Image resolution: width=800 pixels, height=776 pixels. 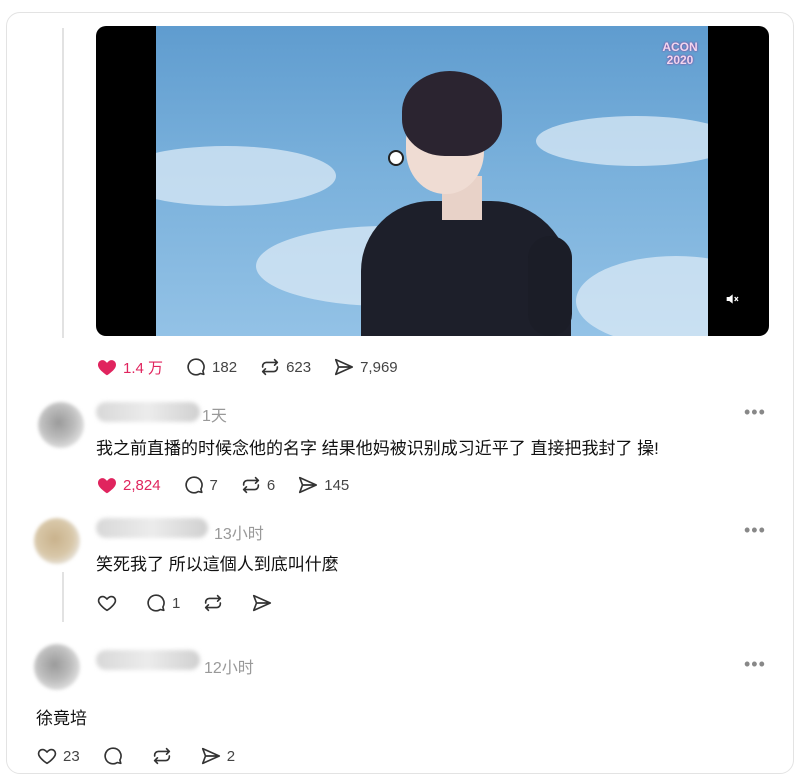 What do you see at coordinates (142, 485) in the screenshot?
I see `like-count: 2,824` at bounding box center [142, 485].